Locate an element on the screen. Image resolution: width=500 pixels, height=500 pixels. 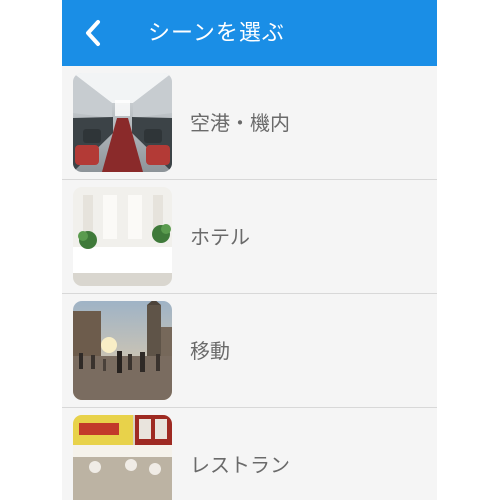
back-button is located at coordinates (94, 33).